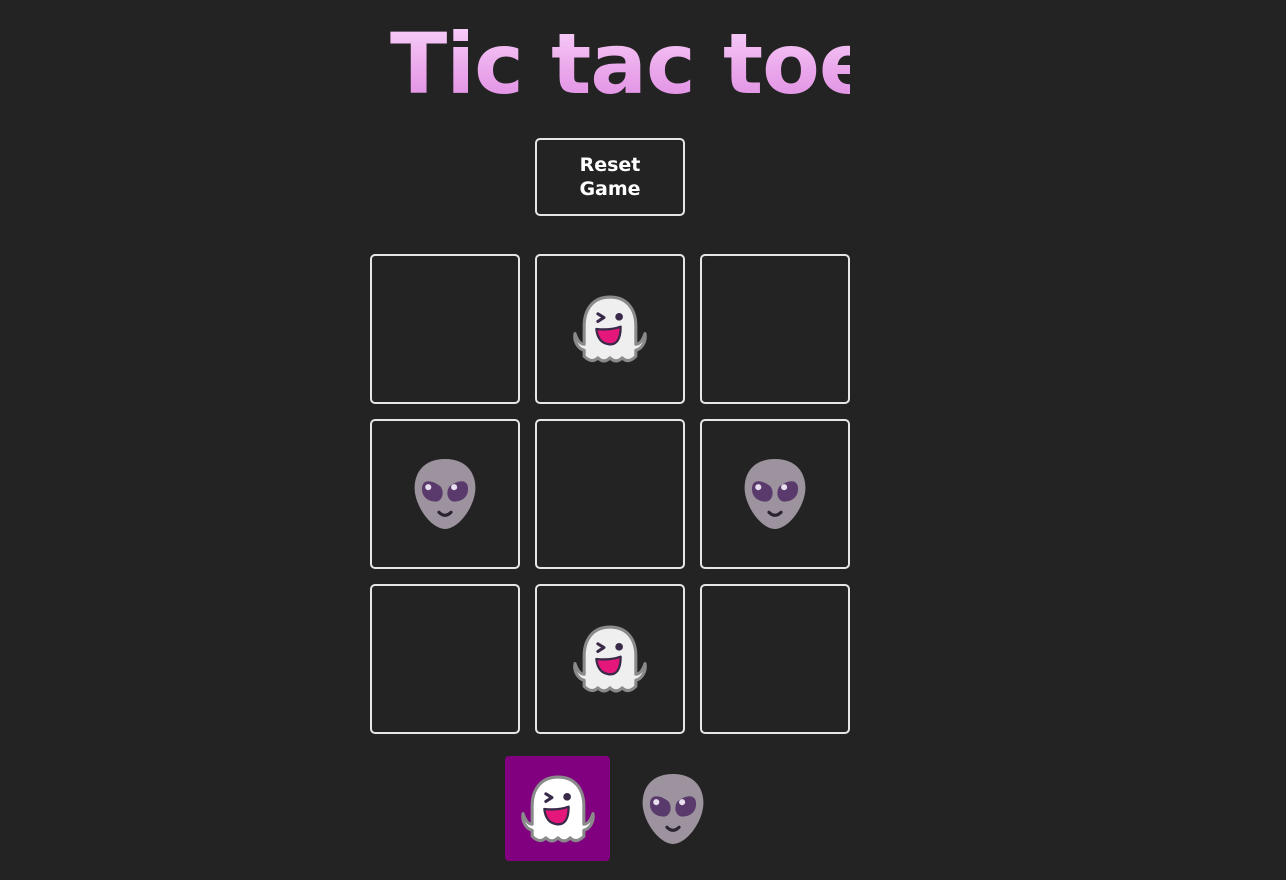 This screenshot has height=880, width=1286. I want to click on reset-game-button: Reset Game, so click(610, 177).